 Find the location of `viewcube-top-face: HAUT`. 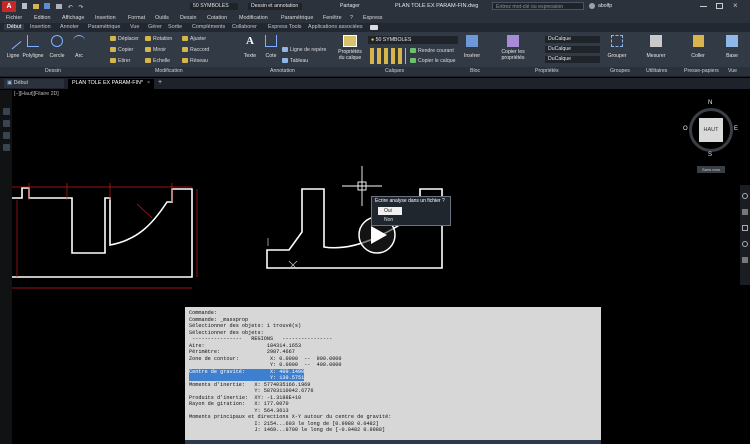

viewcube-top-face: HAUT is located at coordinates (711, 130).